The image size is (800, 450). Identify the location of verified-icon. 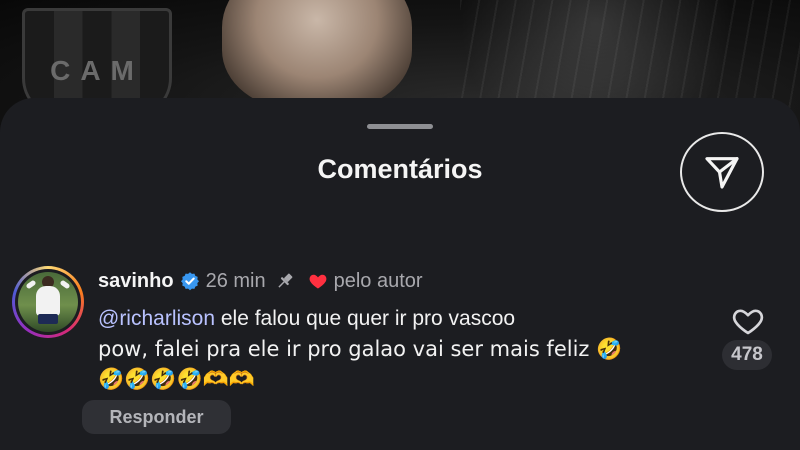
(190, 281).